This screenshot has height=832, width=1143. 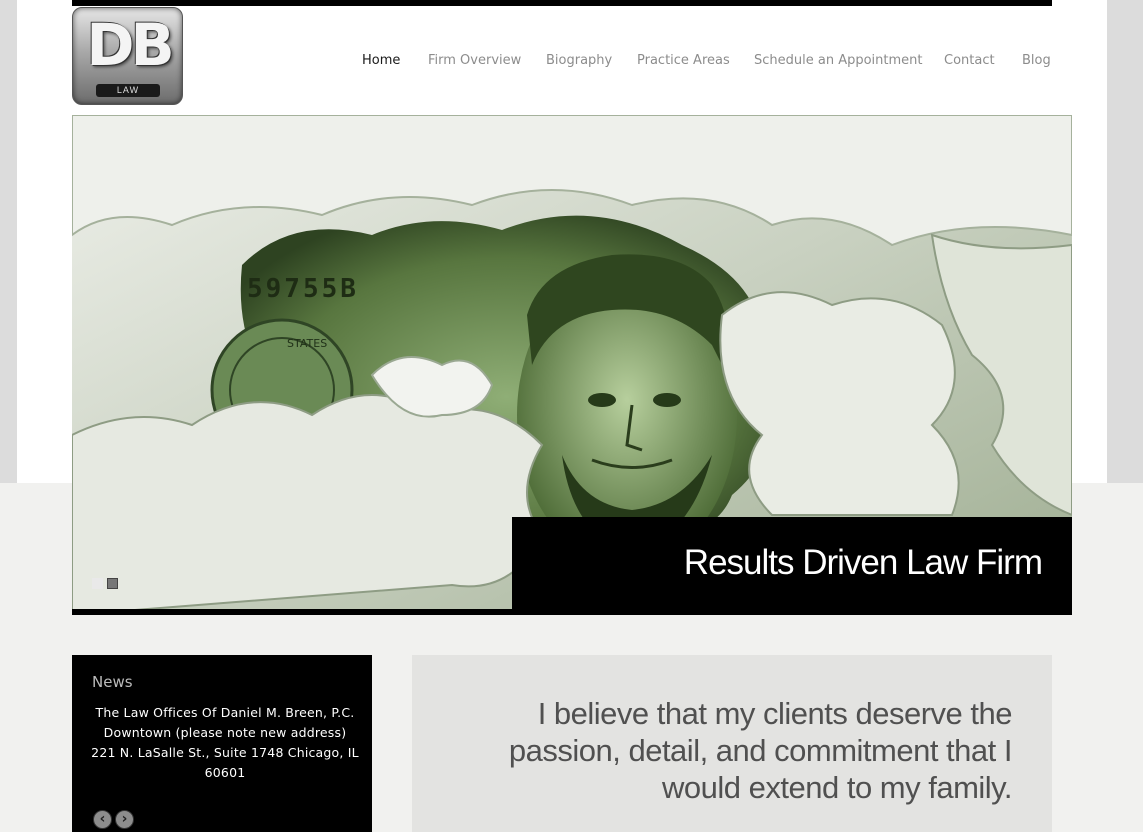 I want to click on nav-item-practice-areas: Practice Areas, so click(x=683, y=61).